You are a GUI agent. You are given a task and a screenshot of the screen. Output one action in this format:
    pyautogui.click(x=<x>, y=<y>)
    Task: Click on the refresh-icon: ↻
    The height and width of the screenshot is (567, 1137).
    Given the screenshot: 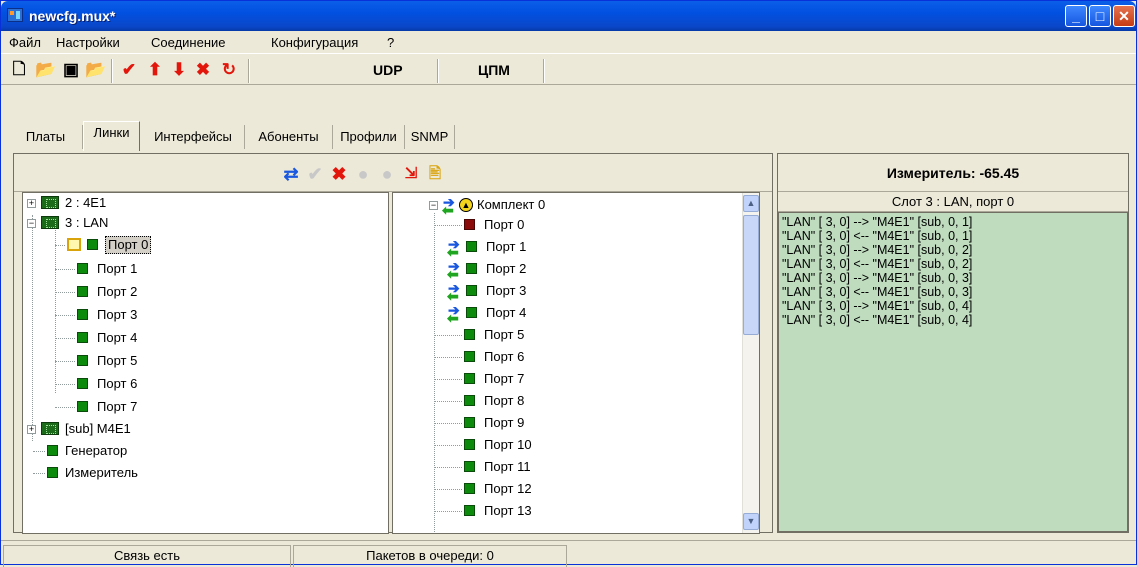 What is the action you would take?
    pyautogui.click(x=229, y=70)
    